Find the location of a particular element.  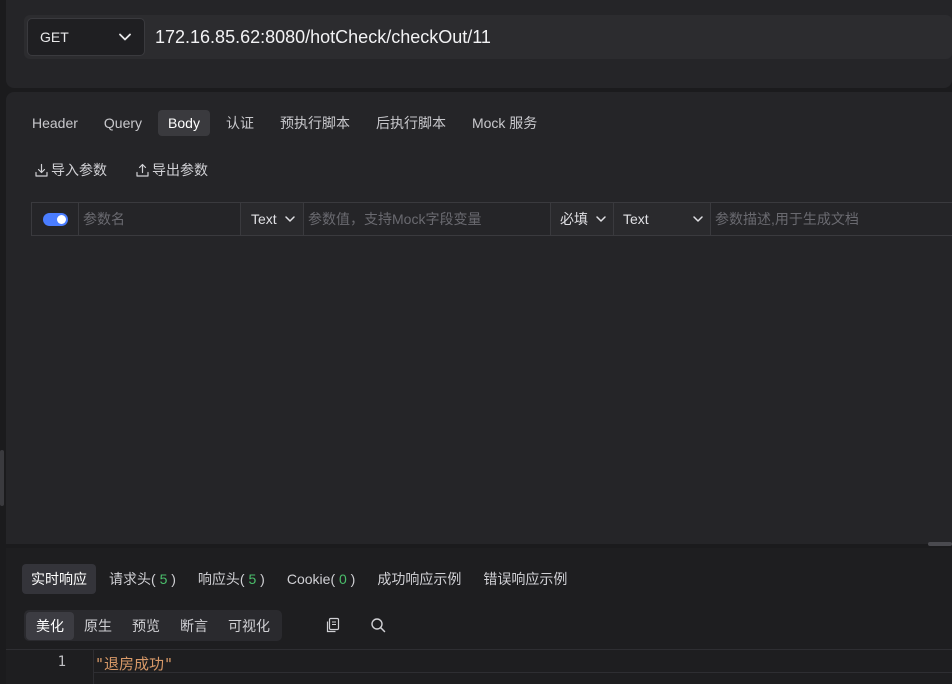

param-enable-toggle is located at coordinates (55, 219).